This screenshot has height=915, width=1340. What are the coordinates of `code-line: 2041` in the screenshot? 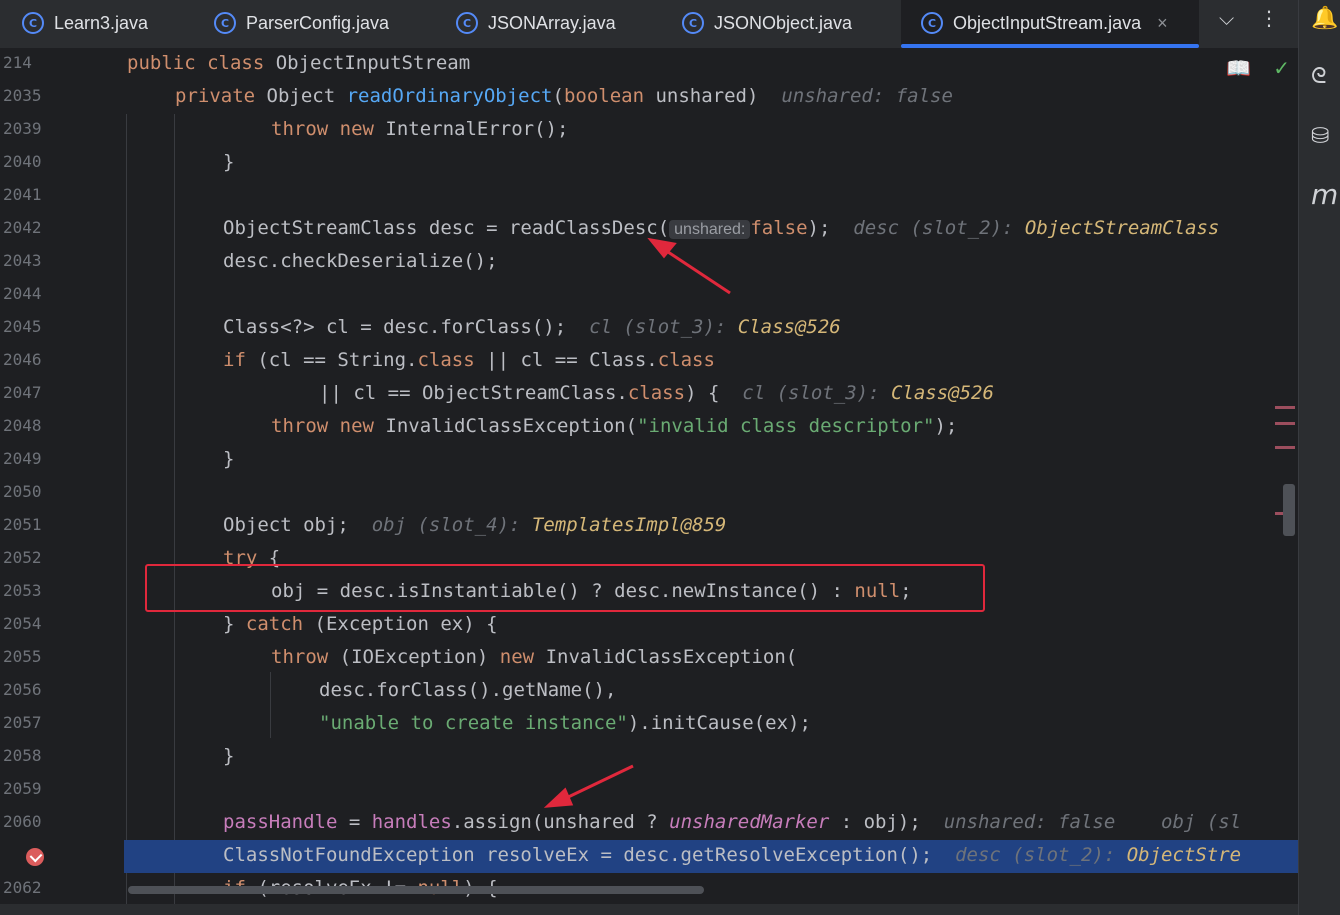 It's located at (649, 196).